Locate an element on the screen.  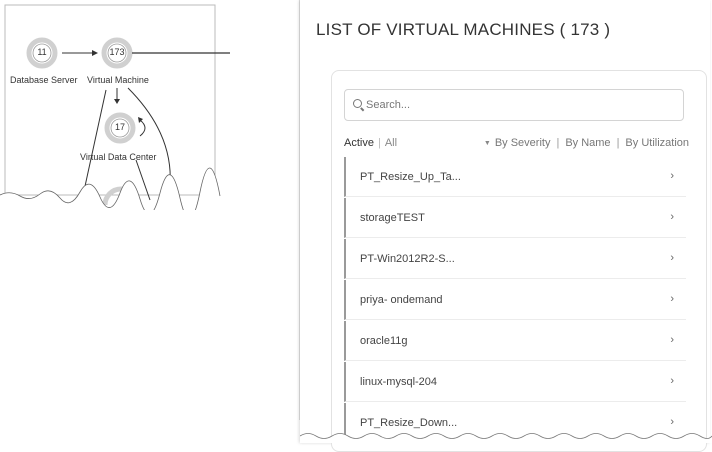
topology-canvas is located at coordinates (115, 107).